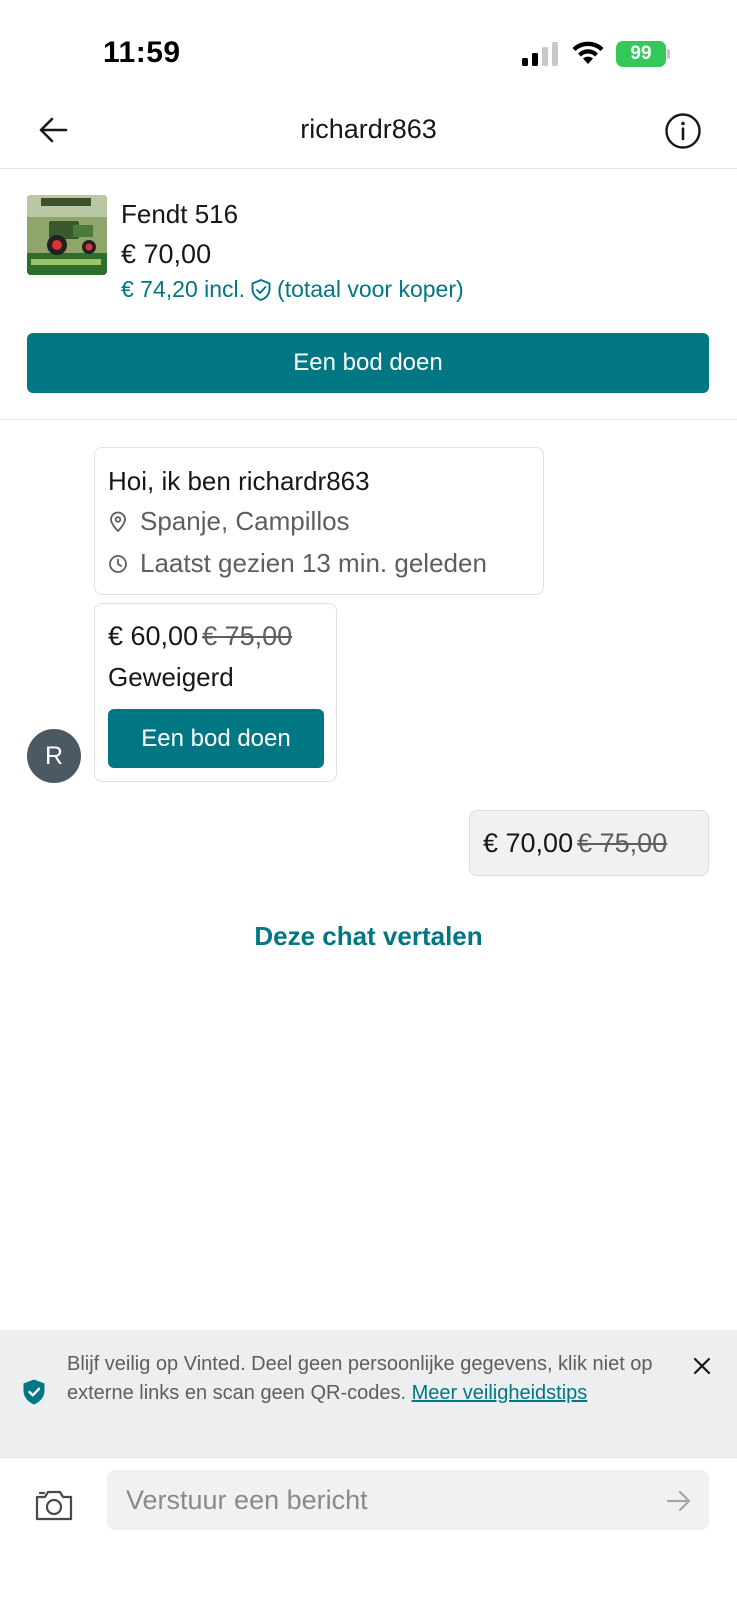 The height and width of the screenshot is (1600, 737). What do you see at coordinates (500, 1393) in the screenshot?
I see `safety-tips-link: Meer veiligheidstips` at bounding box center [500, 1393].